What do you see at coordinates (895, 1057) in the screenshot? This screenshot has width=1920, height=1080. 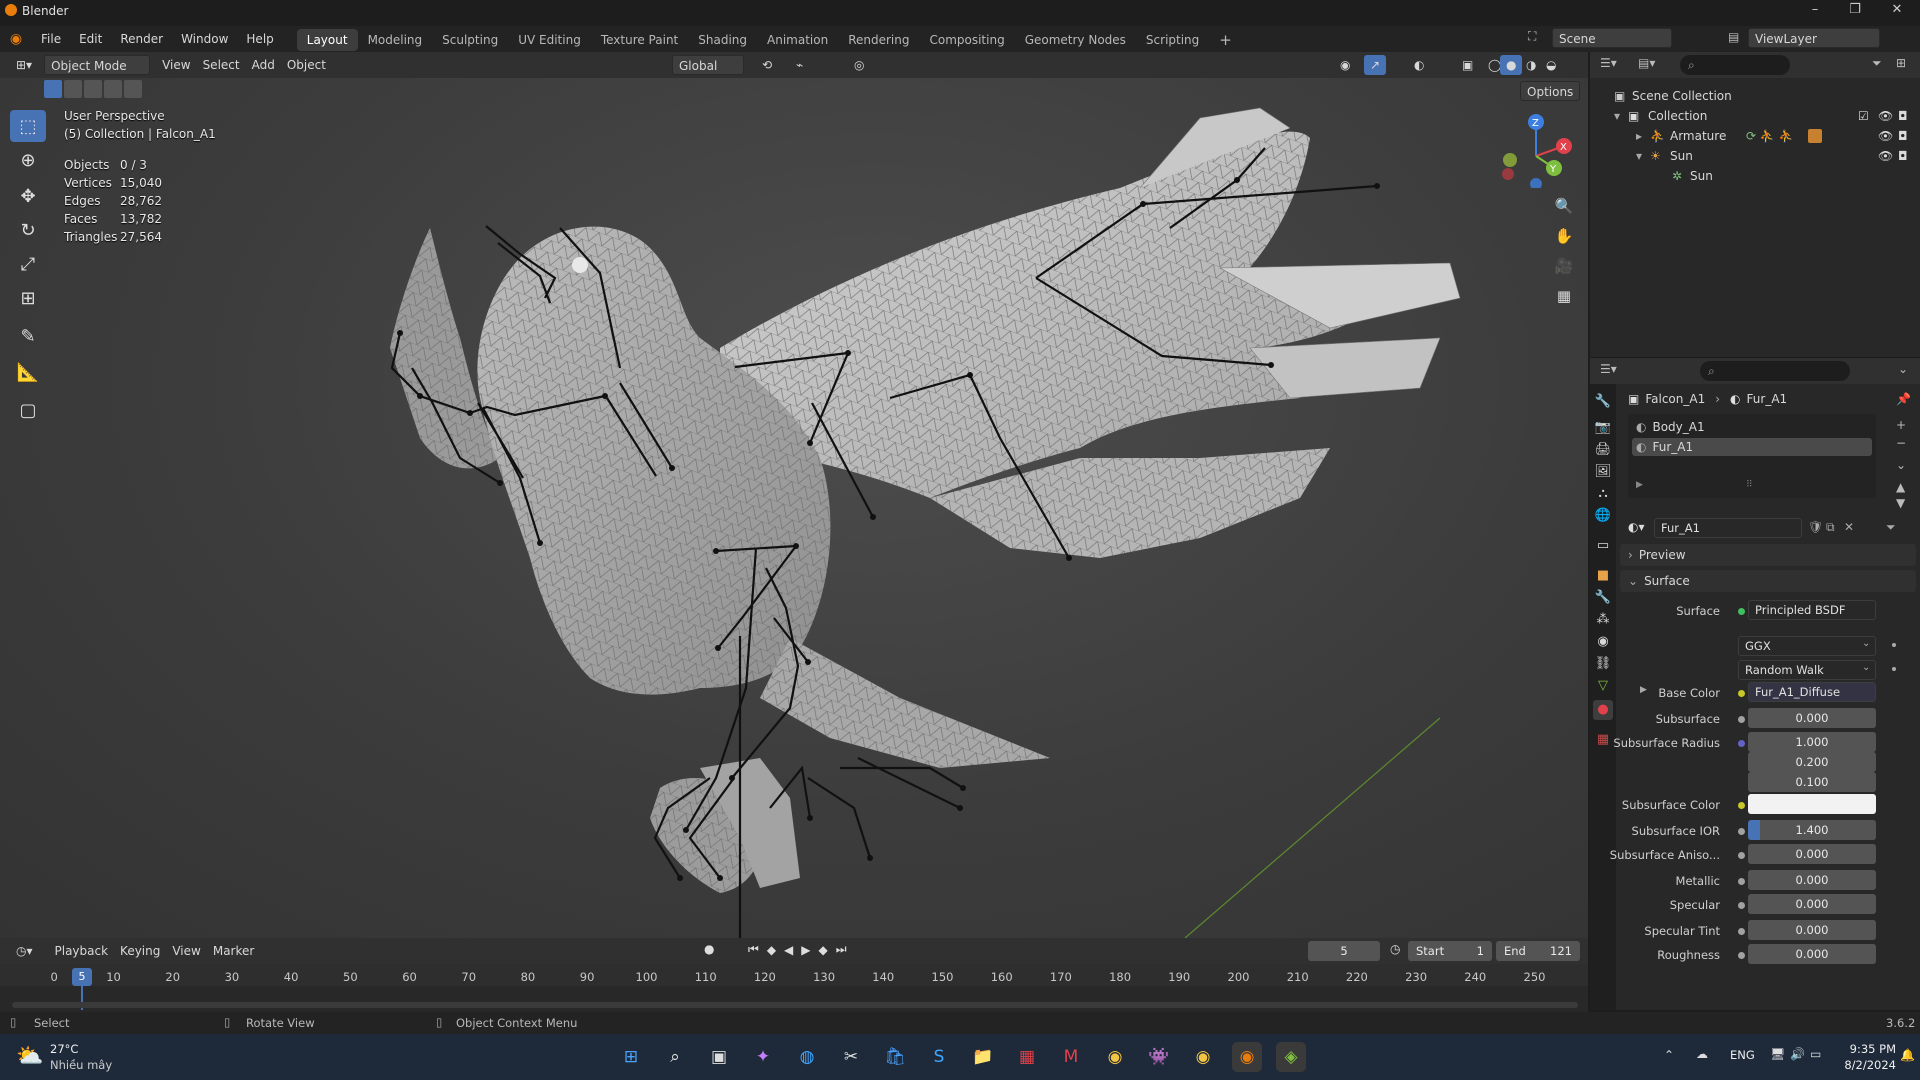 I see `microsoft-store-icon: 🛍` at bounding box center [895, 1057].